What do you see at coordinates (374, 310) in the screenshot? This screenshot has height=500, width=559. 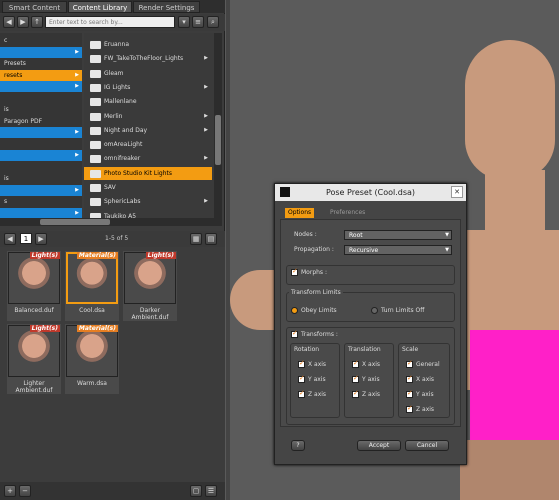 I see `turn-limits-off-radio` at bounding box center [374, 310].